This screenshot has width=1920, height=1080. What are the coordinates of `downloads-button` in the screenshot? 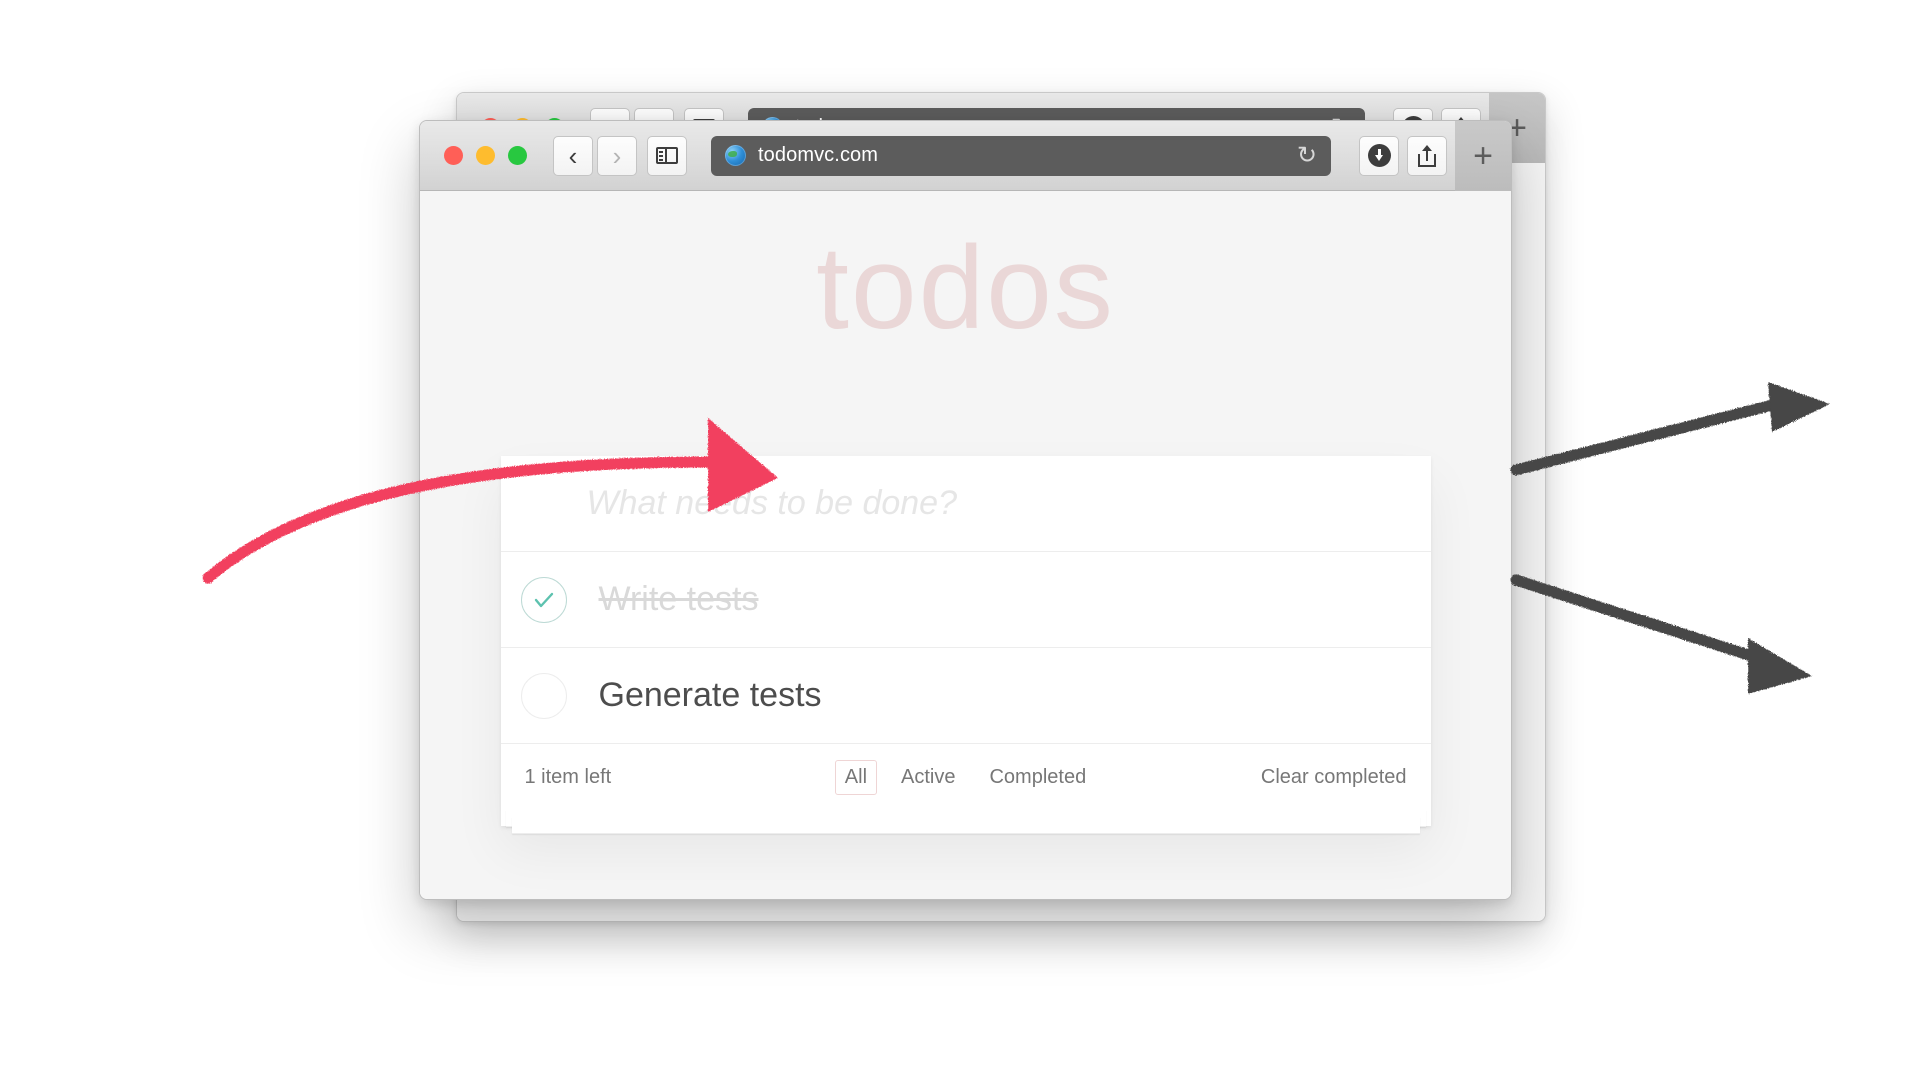 It's located at (1379, 155).